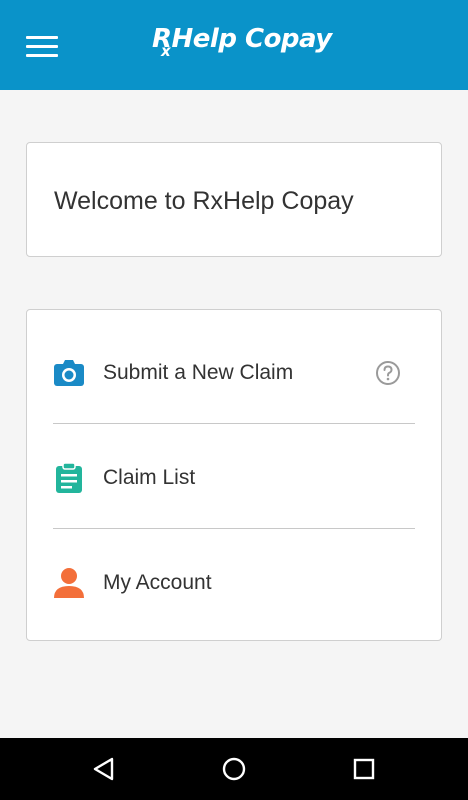  I want to click on logo-rx-x: x, so click(166, 51).